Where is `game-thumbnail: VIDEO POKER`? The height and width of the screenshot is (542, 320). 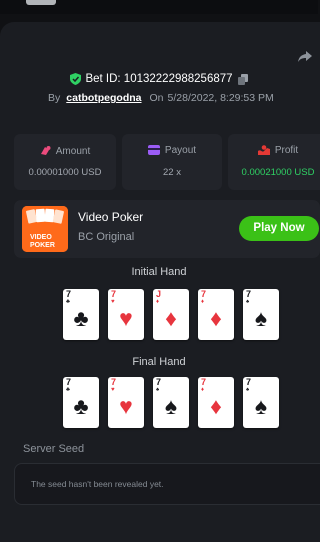 game-thumbnail: VIDEO POKER is located at coordinates (45, 229).